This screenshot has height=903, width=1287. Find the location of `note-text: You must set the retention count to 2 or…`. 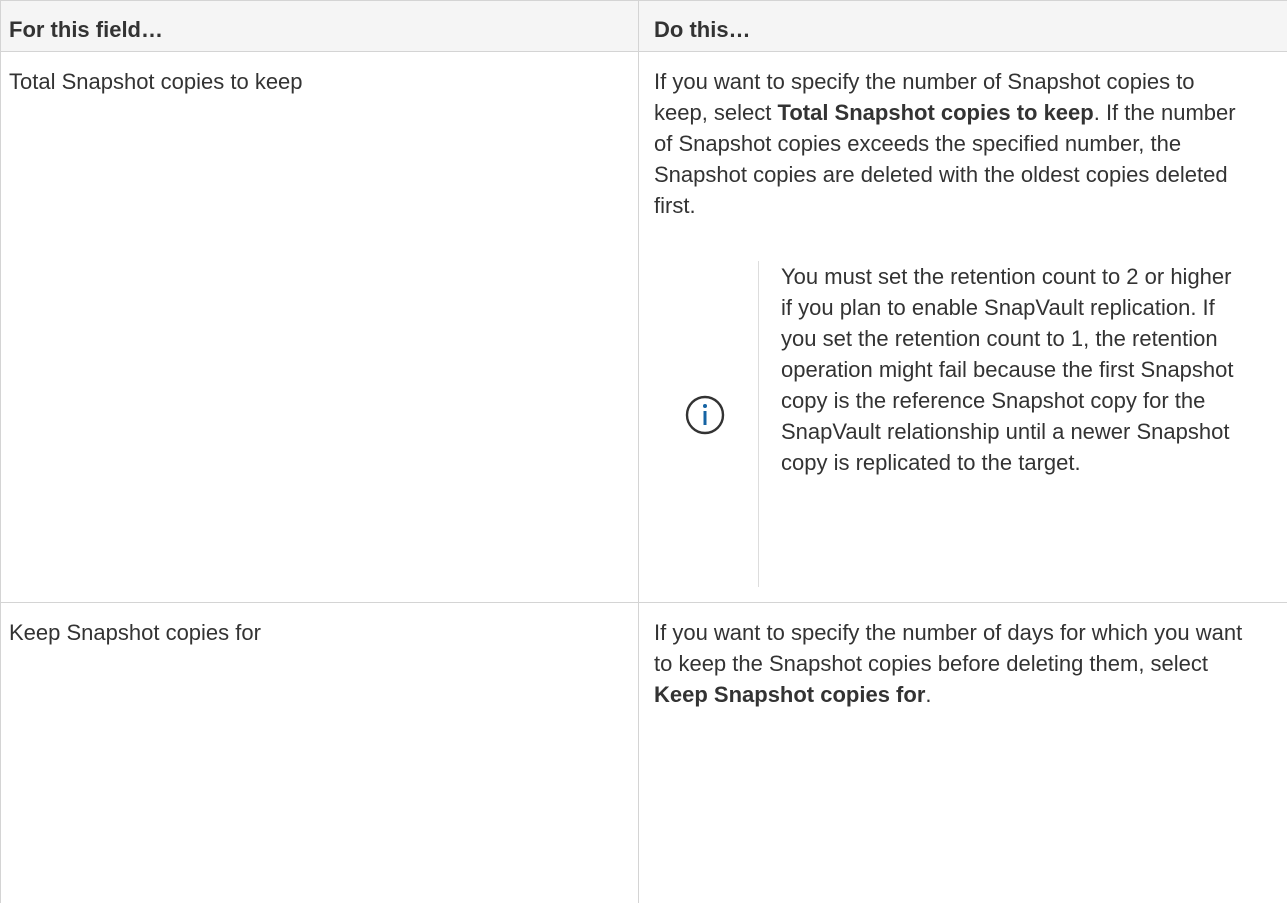

note-text: You must set the retention count to 2 or… is located at coordinates (1011, 369).